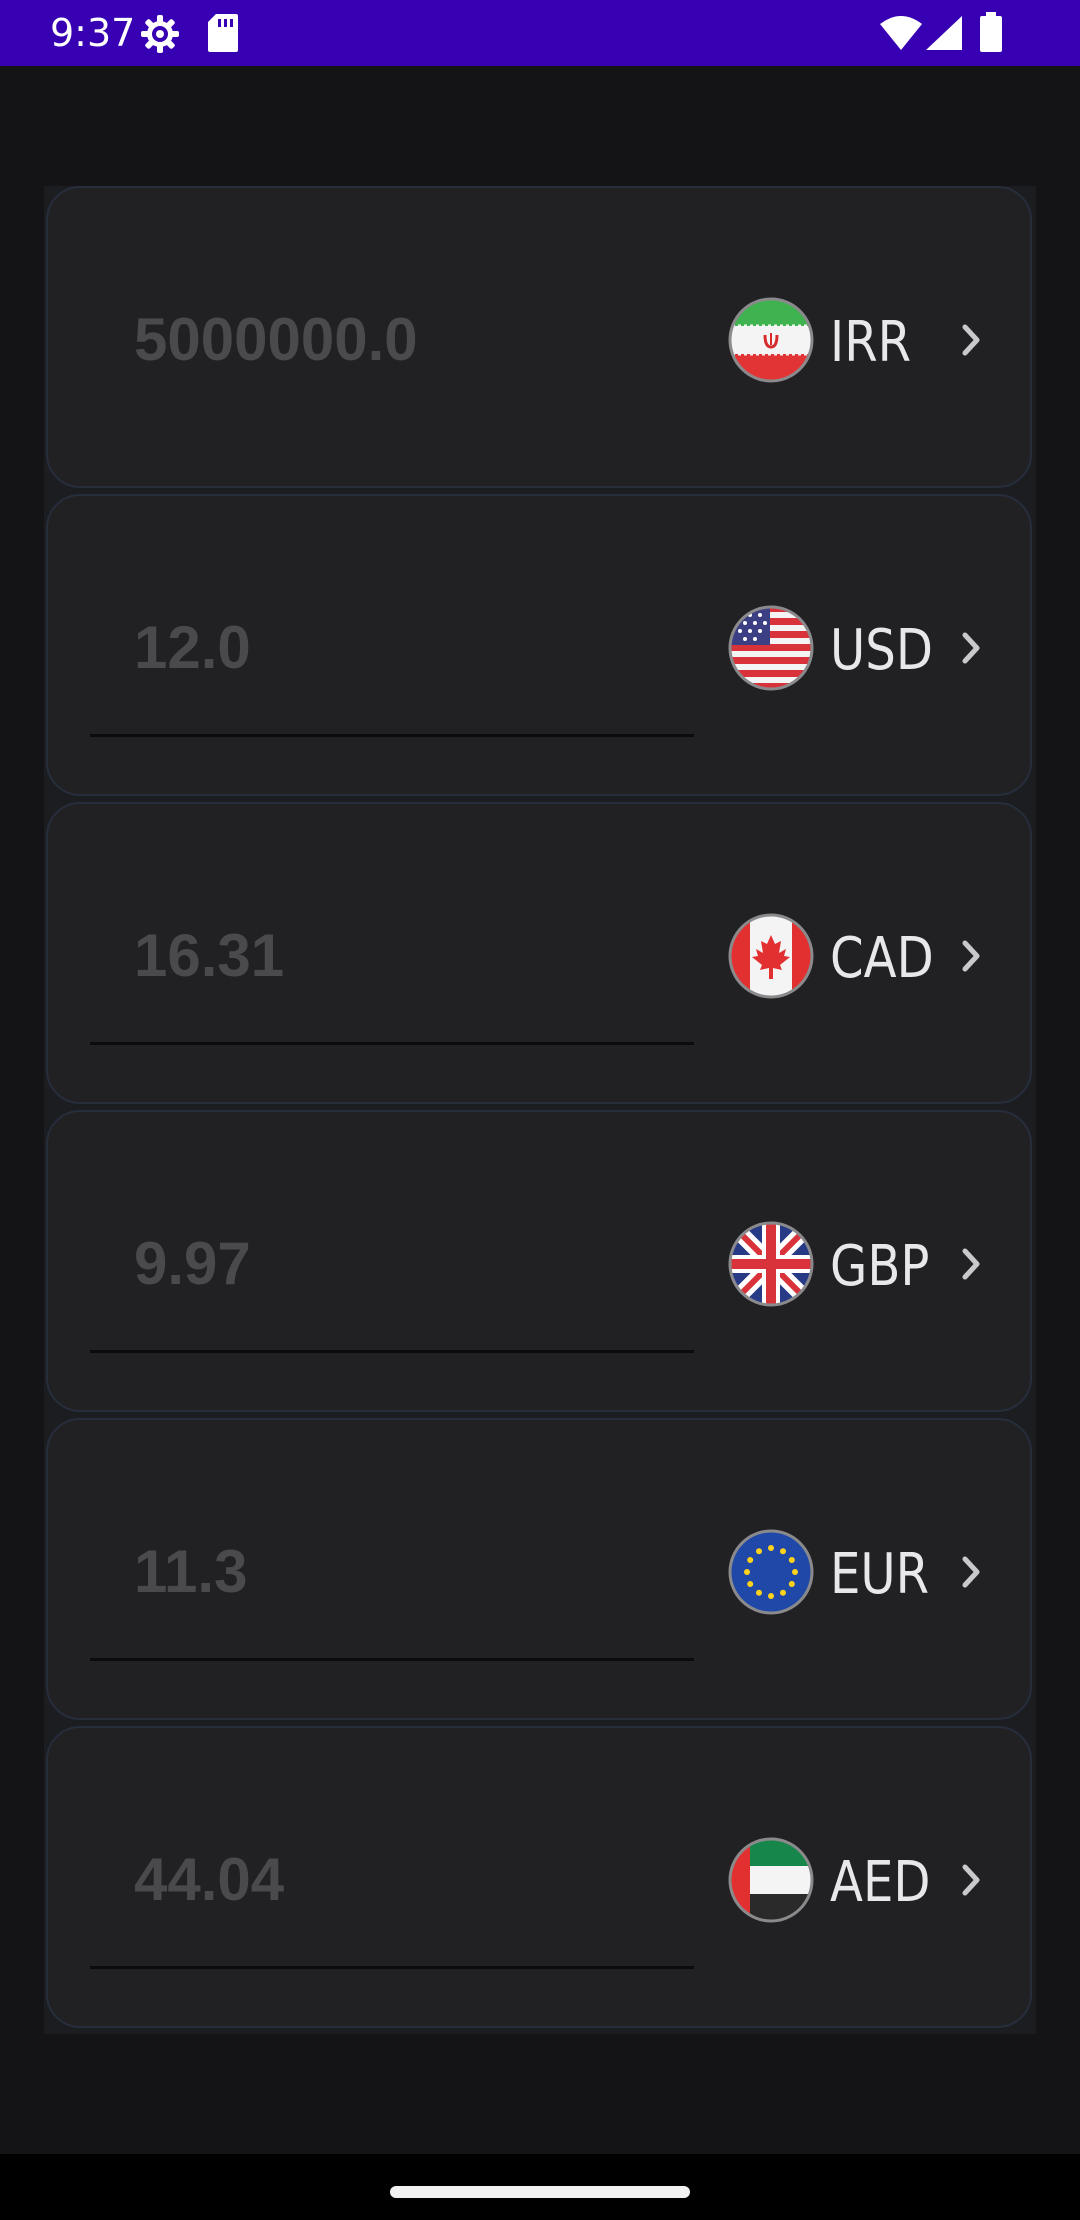 The width and height of the screenshot is (1080, 2220). Describe the element at coordinates (901, 33) in the screenshot. I see `wifi-icon` at that location.